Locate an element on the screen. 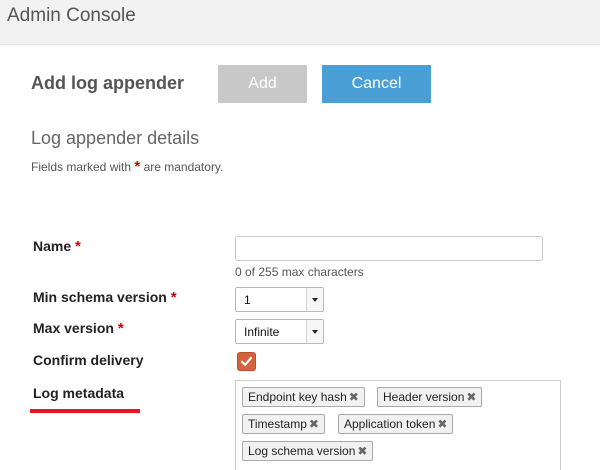 The height and width of the screenshot is (470, 600). tag-header-version: Header version ✖ is located at coordinates (430, 397).